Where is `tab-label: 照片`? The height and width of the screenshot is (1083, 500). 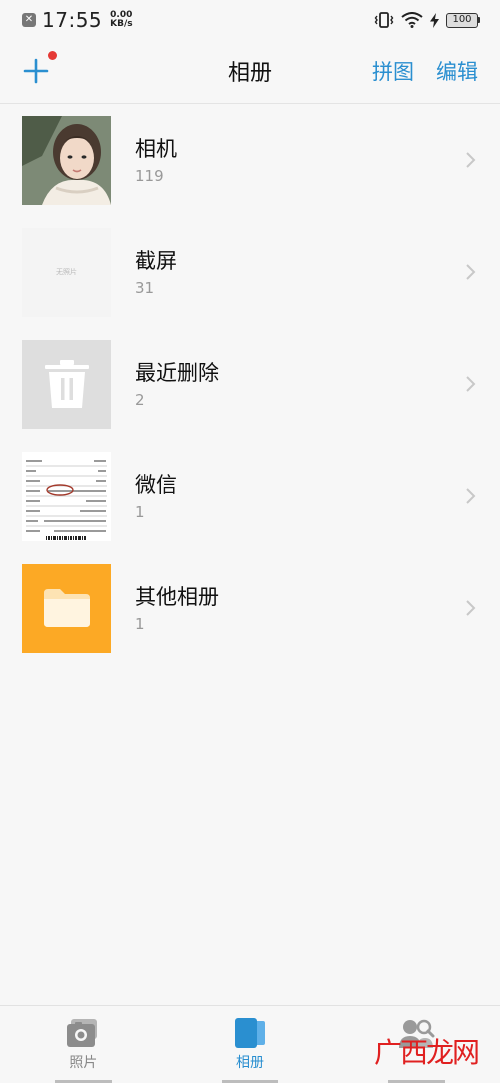
tab-label: 照片 is located at coordinates (83, 1063).